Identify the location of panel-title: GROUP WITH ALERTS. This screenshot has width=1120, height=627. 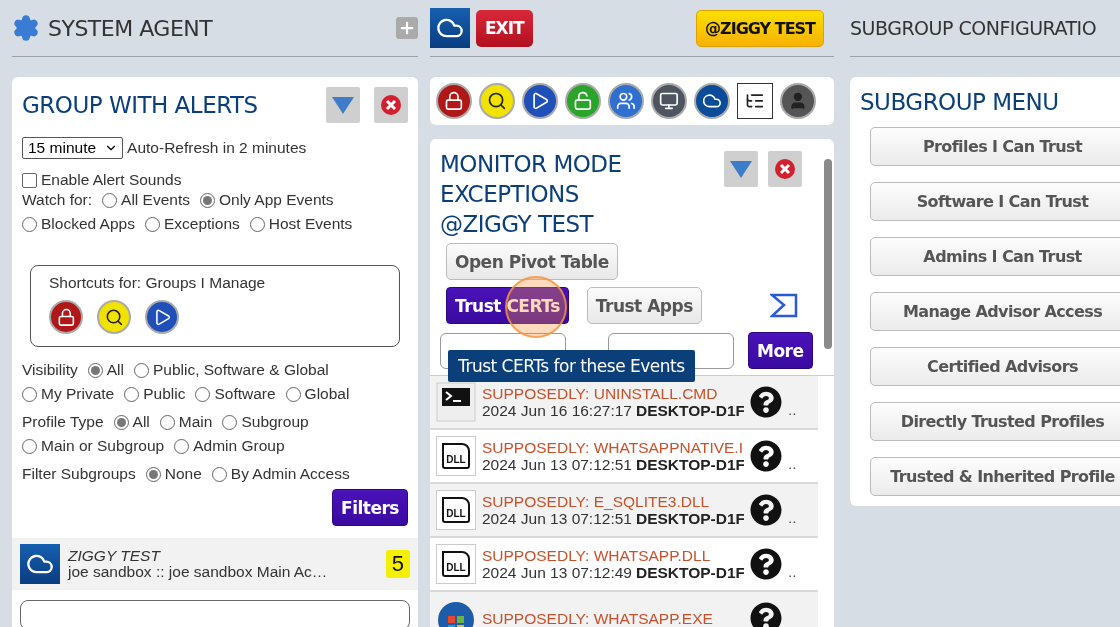
(140, 105).